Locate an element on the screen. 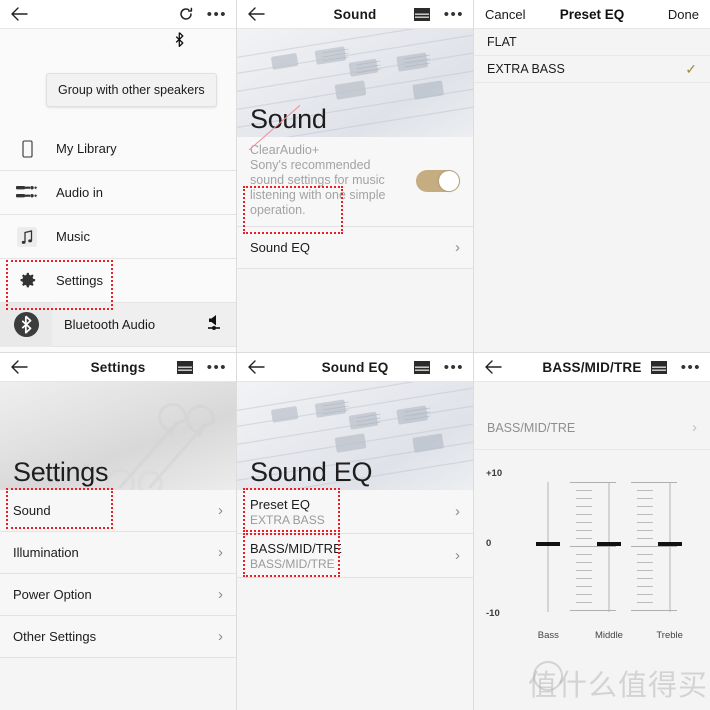 Image resolution: width=710 pixels, height=710 pixels. group-with-other-speakers-tooltip: Group with other speakers is located at coordinates (131, 90).